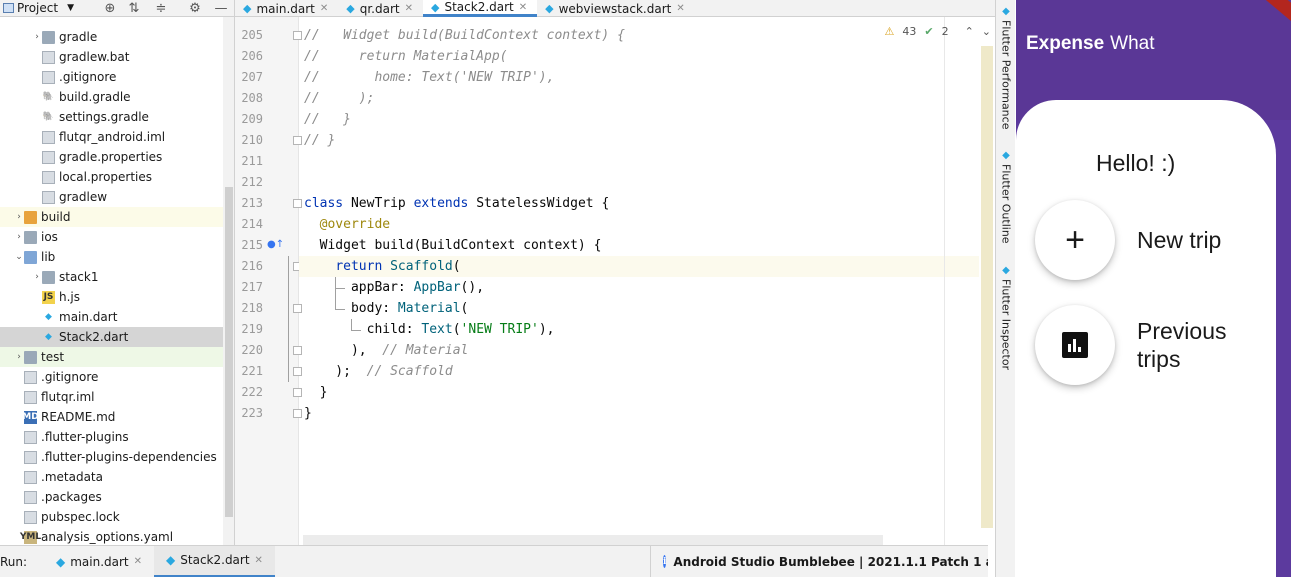 The height and width of the screenshot is (577, 1291). Describe the element at coordinates (134, 8) in the screenshot. I see `expand-all-icon: ⇅` at that location.